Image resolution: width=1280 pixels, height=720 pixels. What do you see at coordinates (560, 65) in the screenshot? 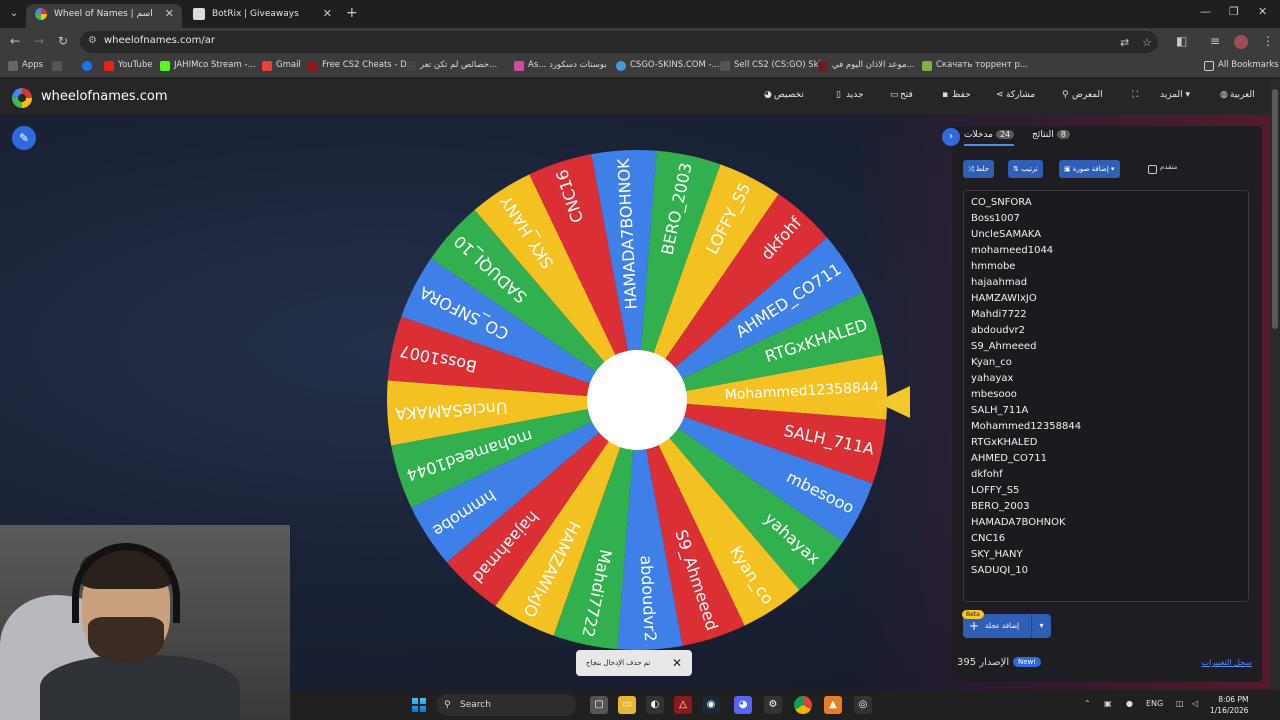
I see `bookmark-discord-posts: As... بوستات دسكورد` at bounding box center [560, 65].